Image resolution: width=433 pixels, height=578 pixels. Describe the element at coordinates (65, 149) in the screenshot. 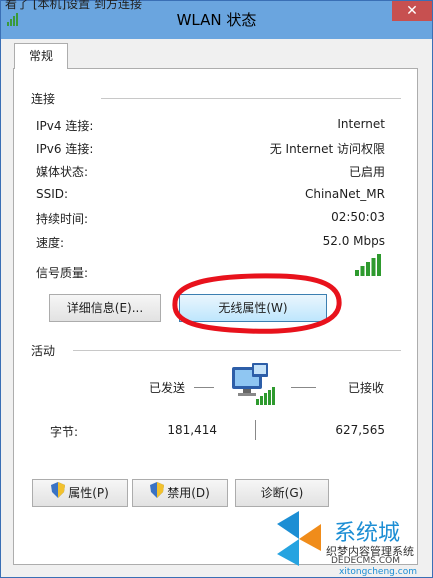

I see `ipv6-label: IPv6 连接:` at that location.